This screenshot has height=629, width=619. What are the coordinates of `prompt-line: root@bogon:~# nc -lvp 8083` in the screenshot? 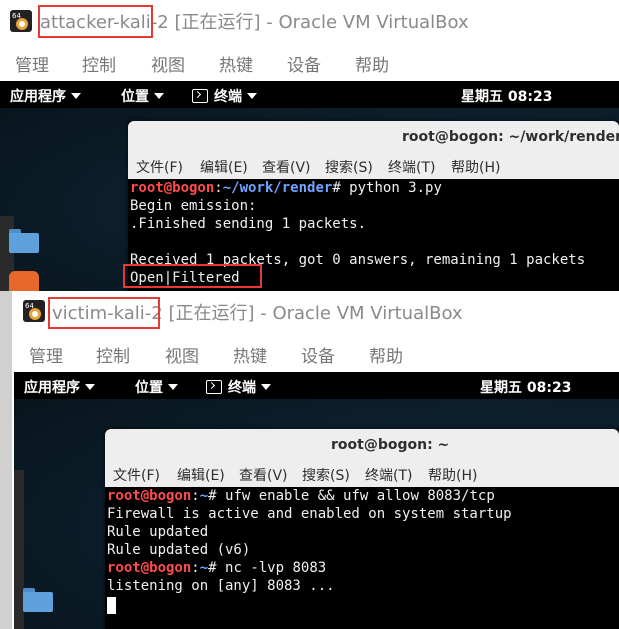 It's located at (216, 568).